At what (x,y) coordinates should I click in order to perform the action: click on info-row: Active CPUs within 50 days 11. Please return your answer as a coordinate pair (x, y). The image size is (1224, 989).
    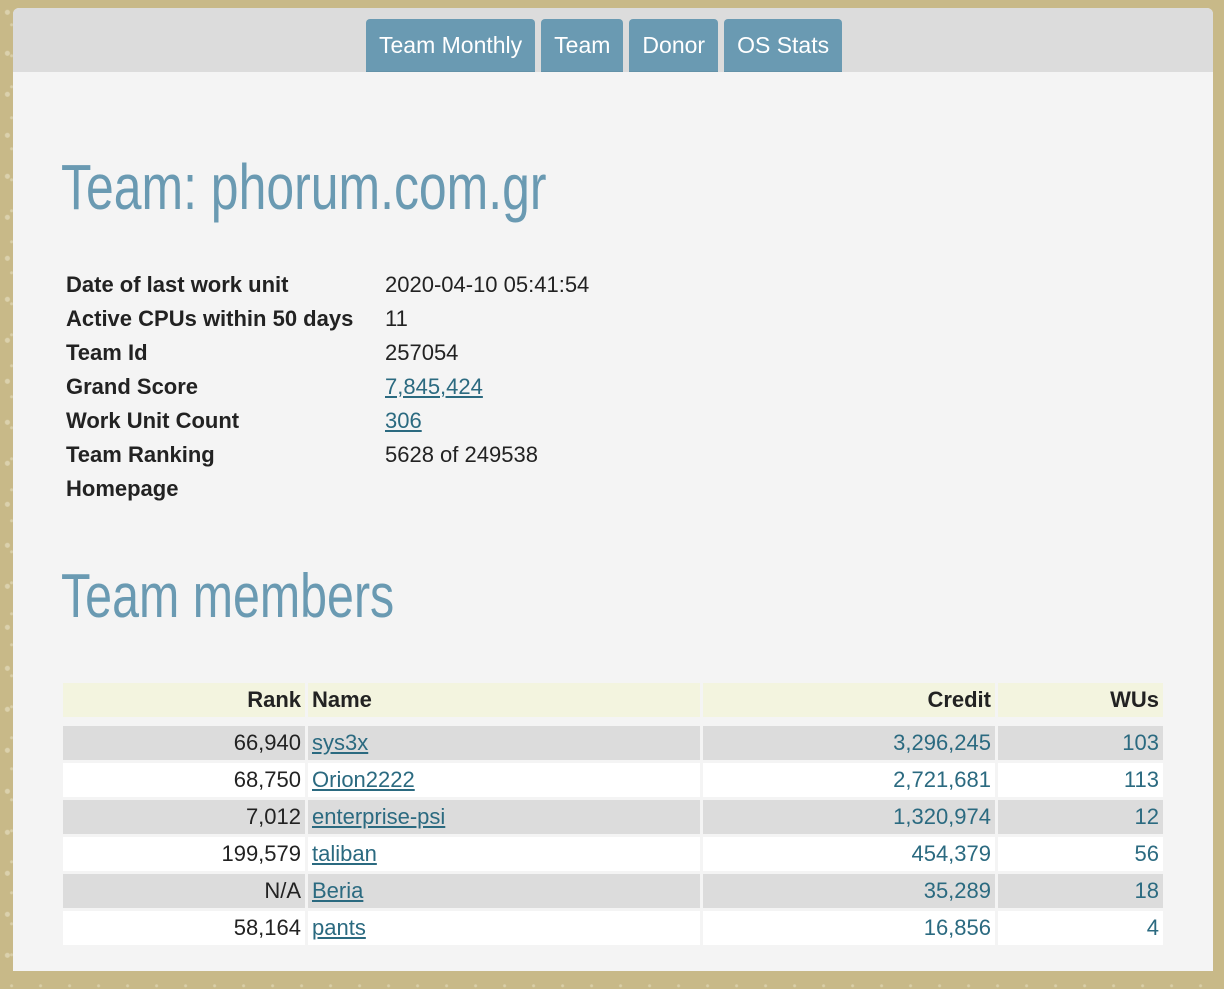
    Looking at the image, I should click on (327, 319).